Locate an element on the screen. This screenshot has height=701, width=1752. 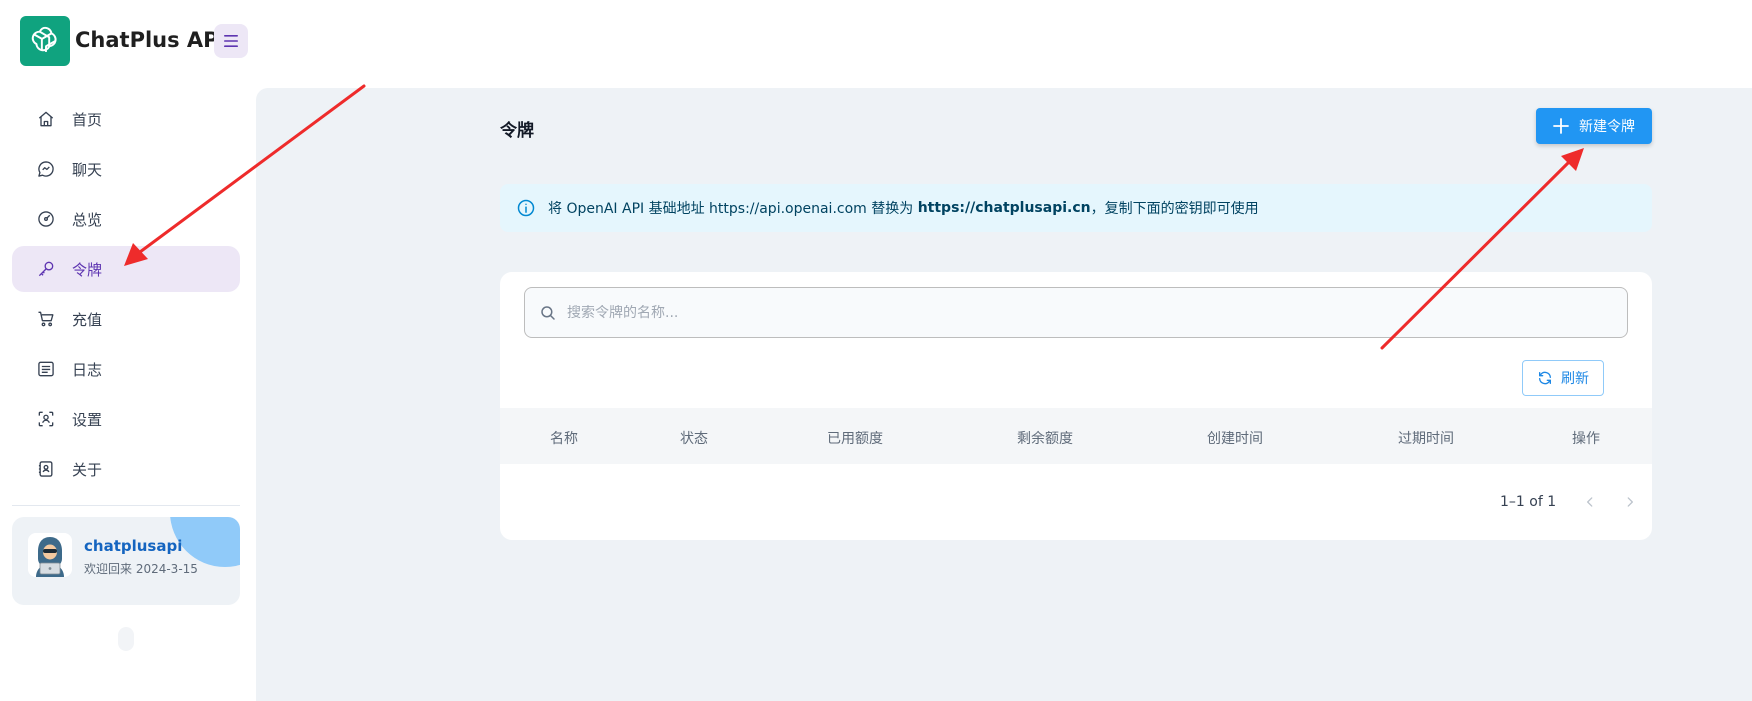
user-card: chatplusapi 欢迎回来 2024-3-15 is located at coordinates (126, 561).